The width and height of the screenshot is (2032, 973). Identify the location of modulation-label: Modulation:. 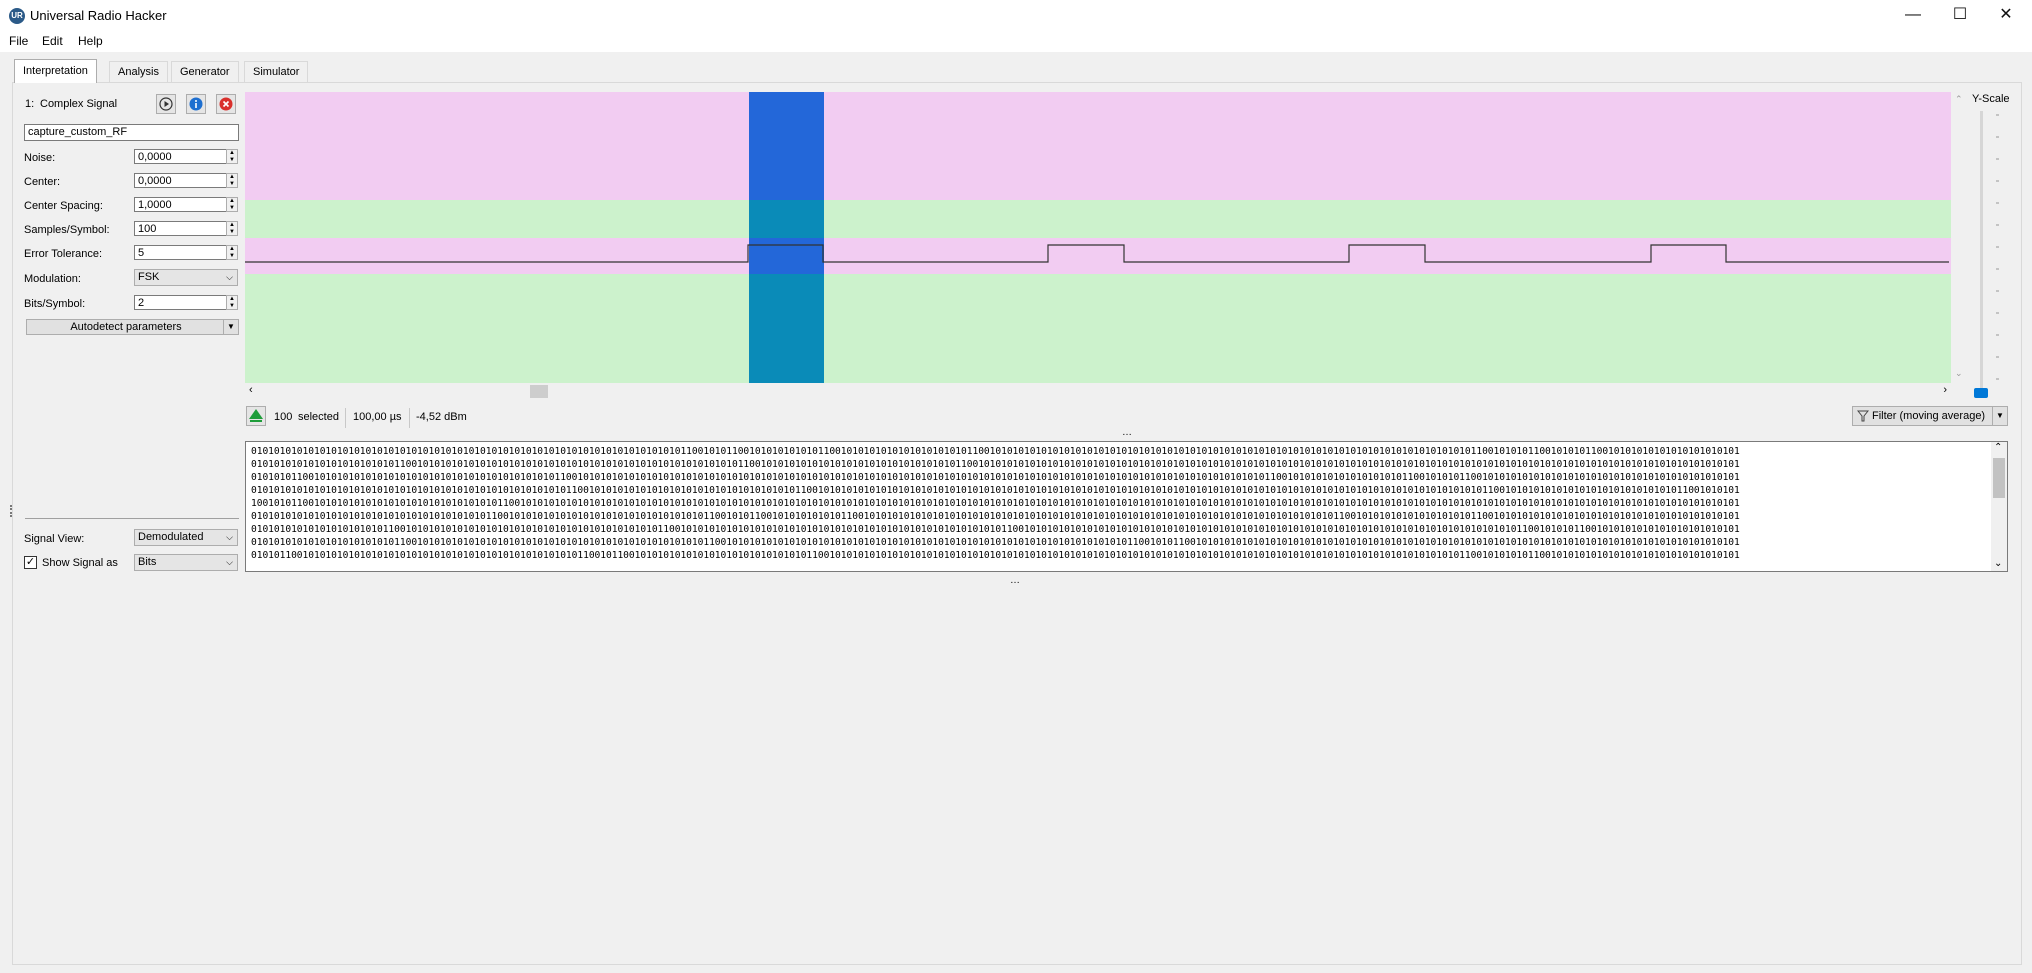
(52, 279).